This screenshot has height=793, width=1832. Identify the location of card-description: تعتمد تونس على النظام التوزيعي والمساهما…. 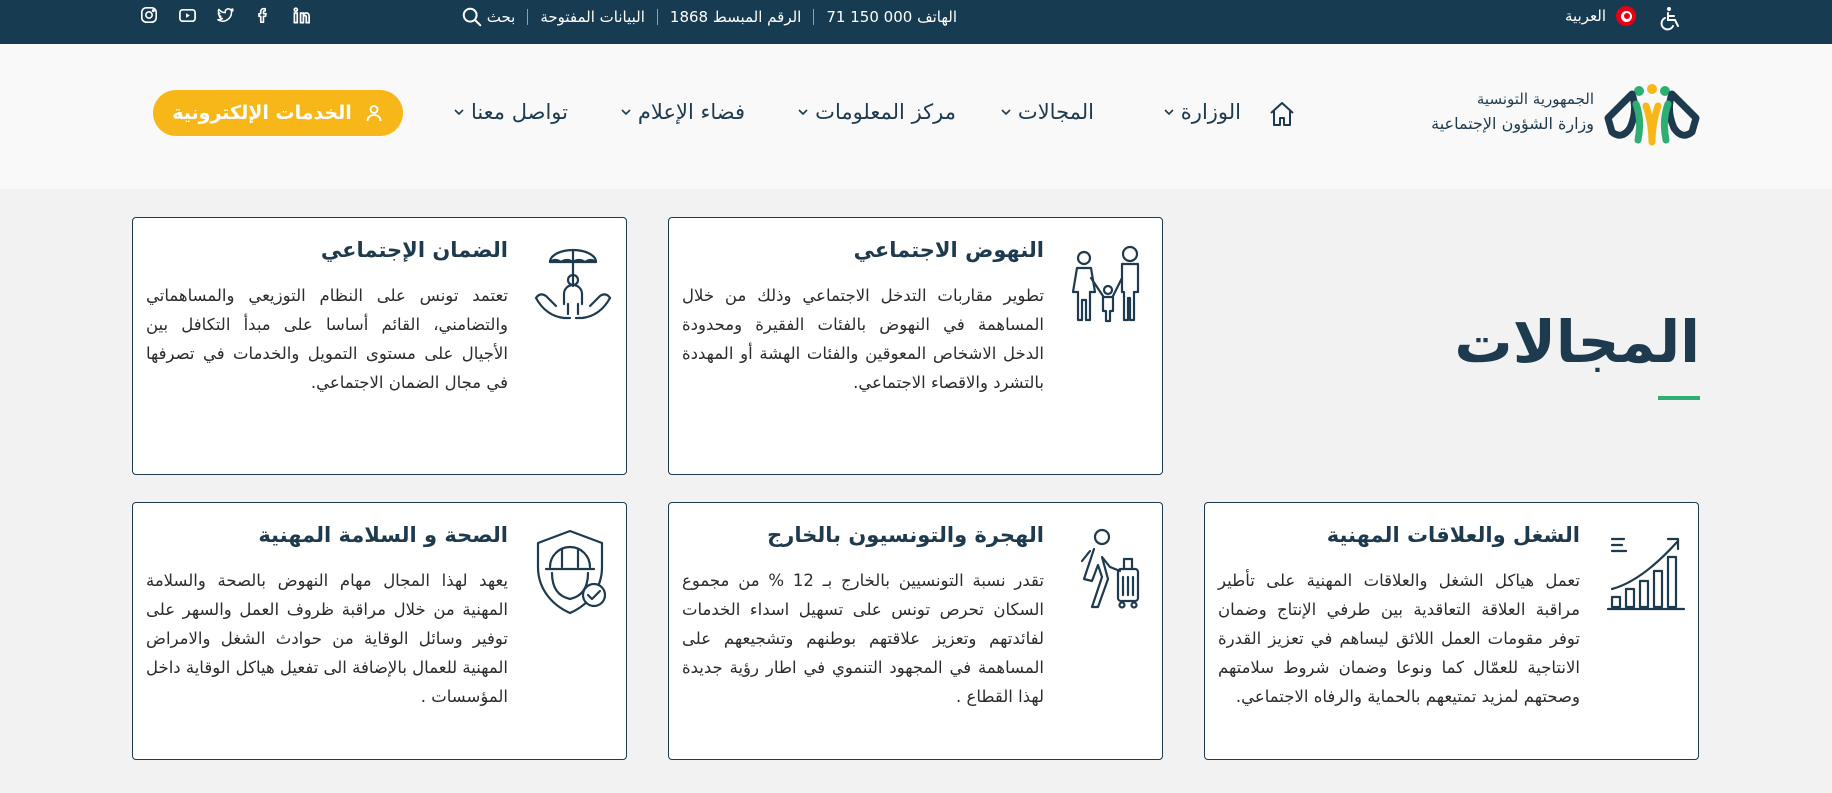
(327, 339).